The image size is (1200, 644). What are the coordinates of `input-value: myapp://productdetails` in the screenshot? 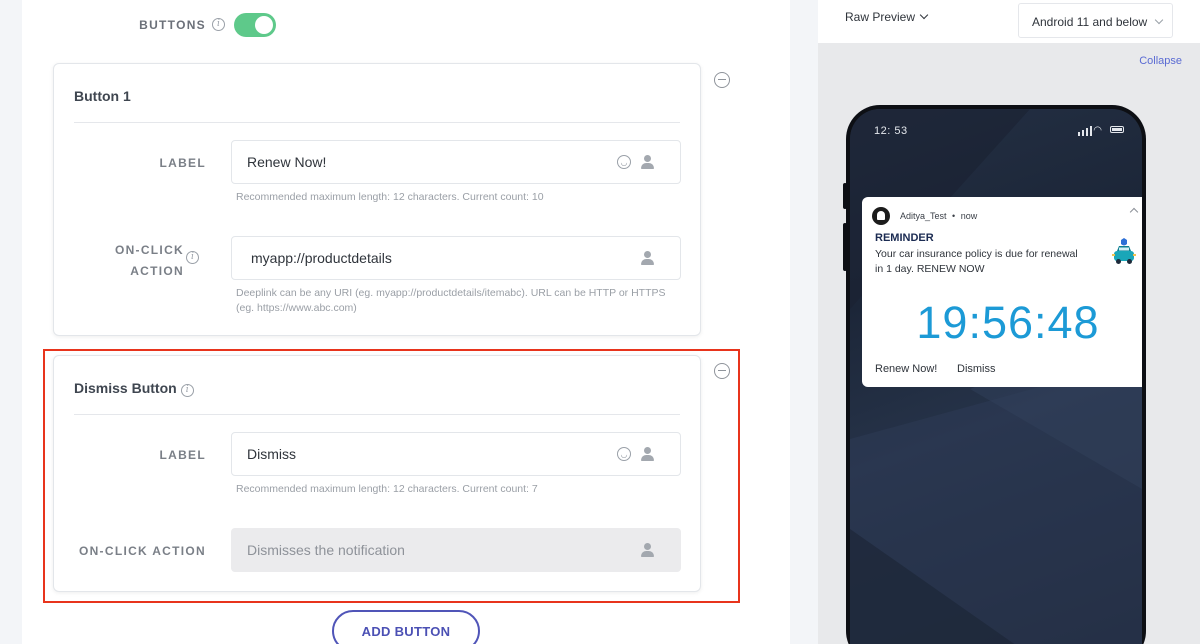 It's located at (321, 258).